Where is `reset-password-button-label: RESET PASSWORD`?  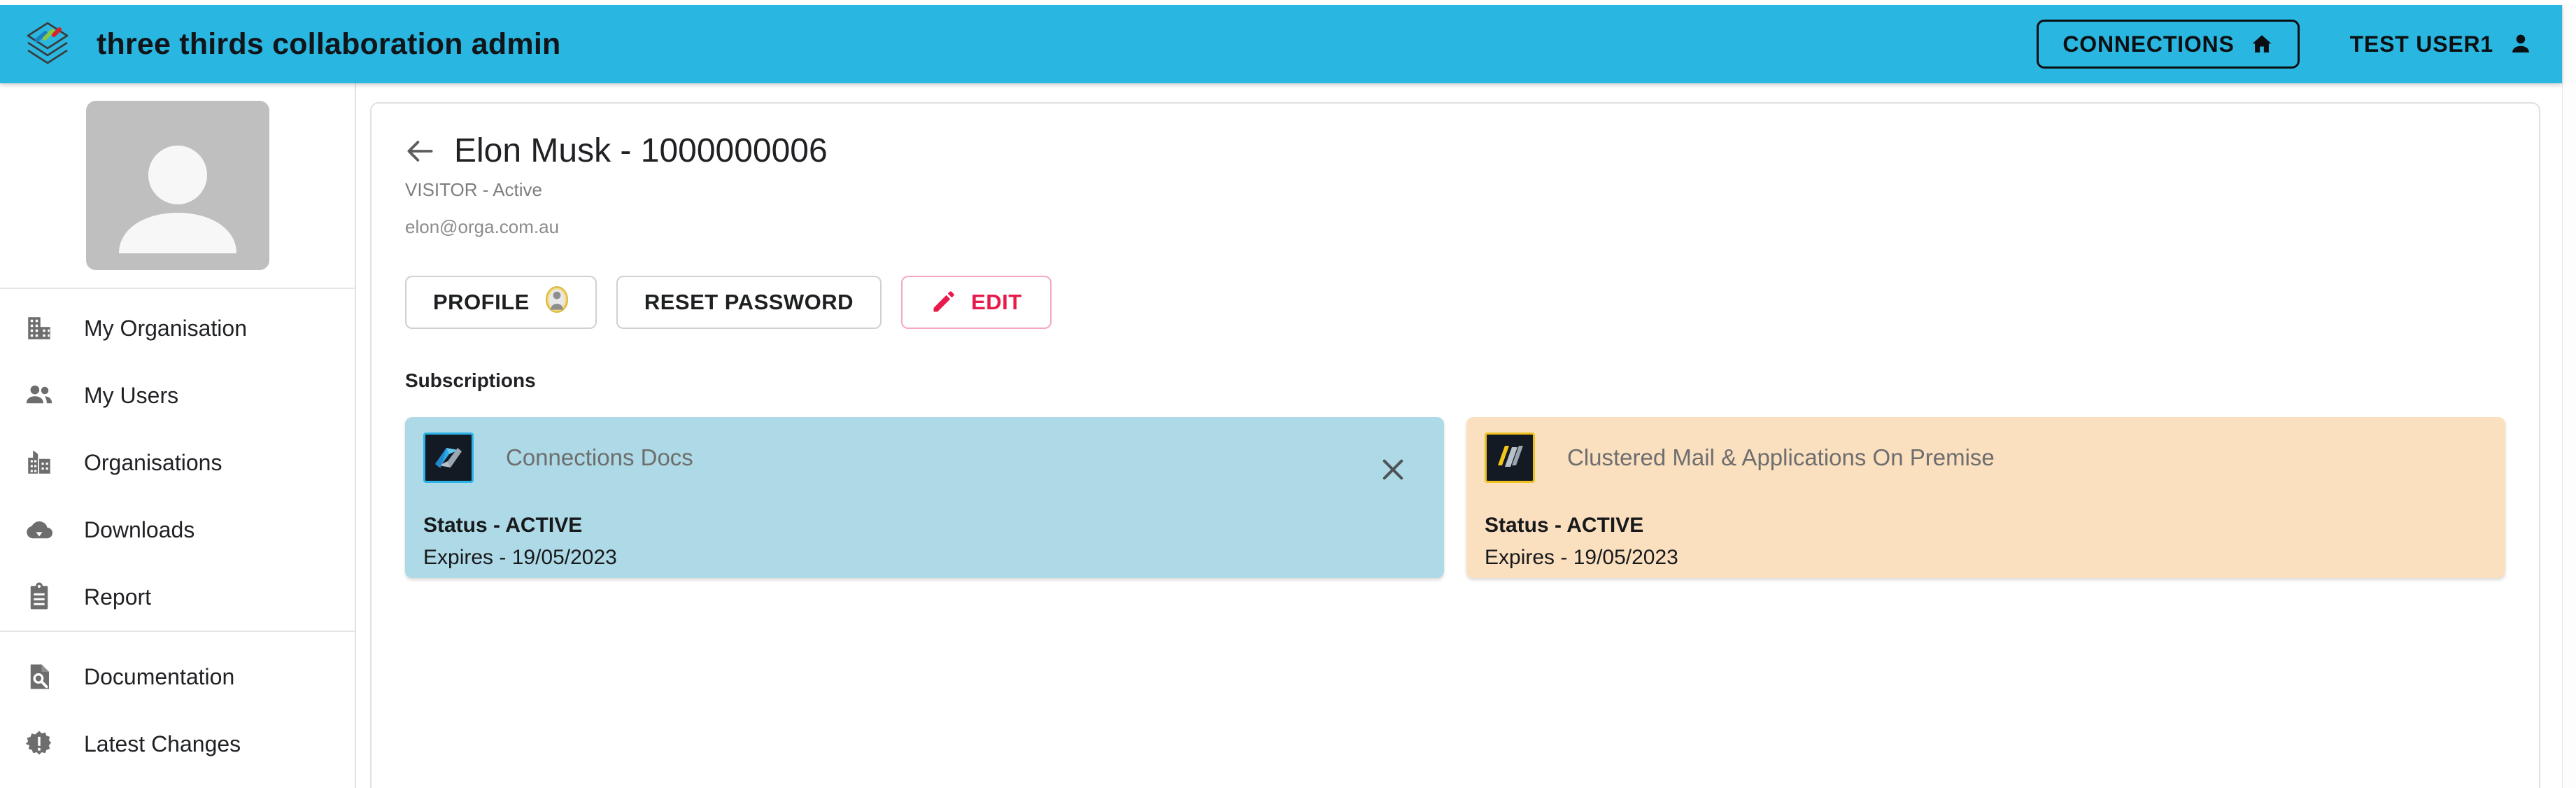
reset-password-button-label: RESET PASSWORD is located at coordinates (749, 302).